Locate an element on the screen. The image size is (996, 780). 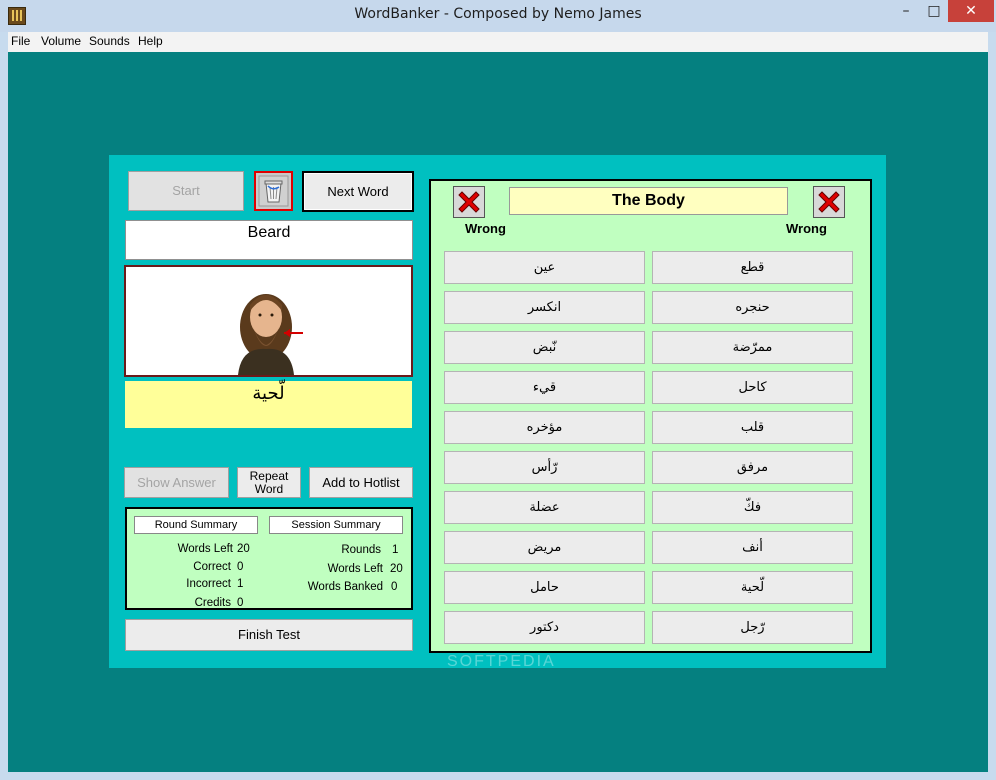
arabic-word-display: لّحية is located at coordinates (268, 404).